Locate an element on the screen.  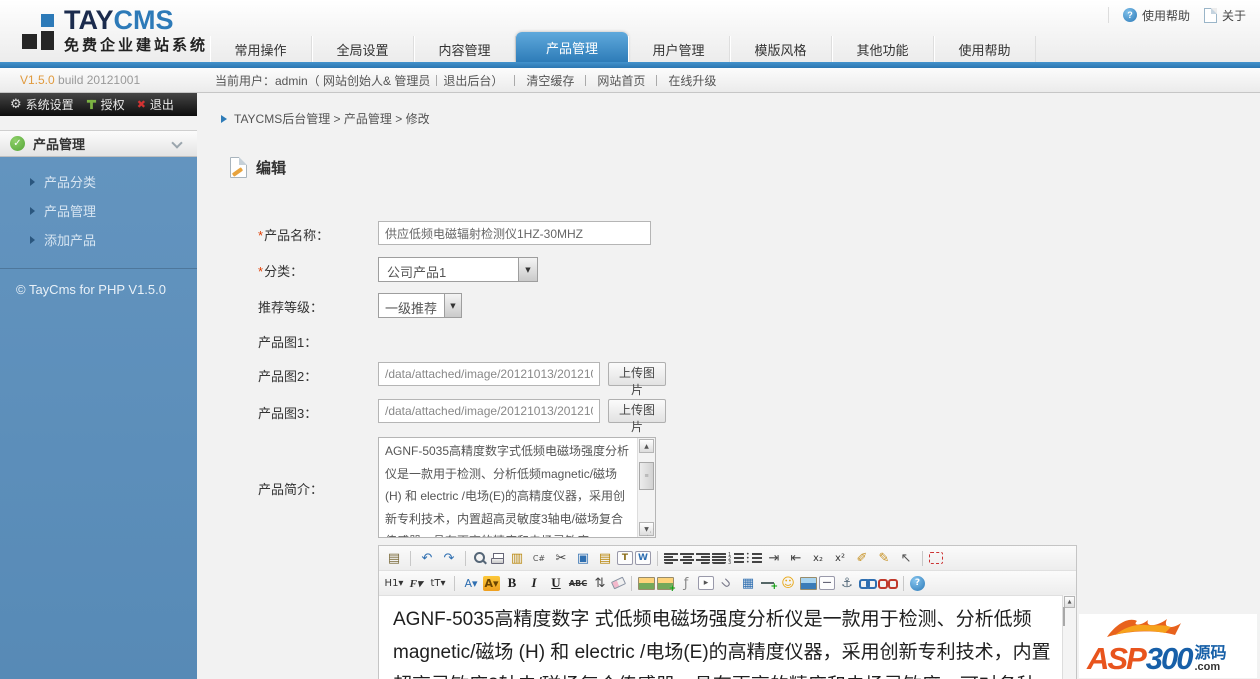
sidebar-item-product-mgmt: 产品管理 is located at coordinates (98, 210).